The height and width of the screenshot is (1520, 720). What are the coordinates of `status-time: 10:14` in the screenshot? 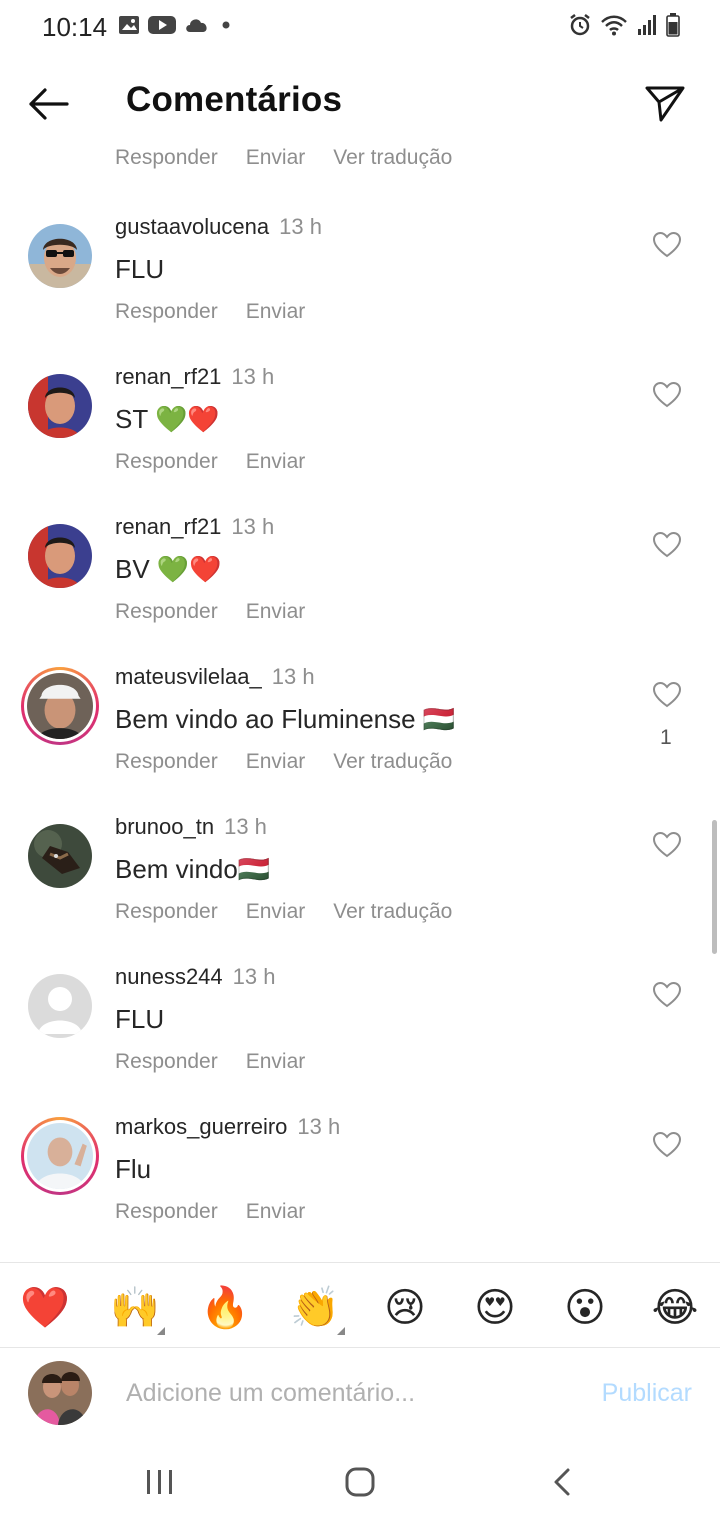 It's located at (75, 27).